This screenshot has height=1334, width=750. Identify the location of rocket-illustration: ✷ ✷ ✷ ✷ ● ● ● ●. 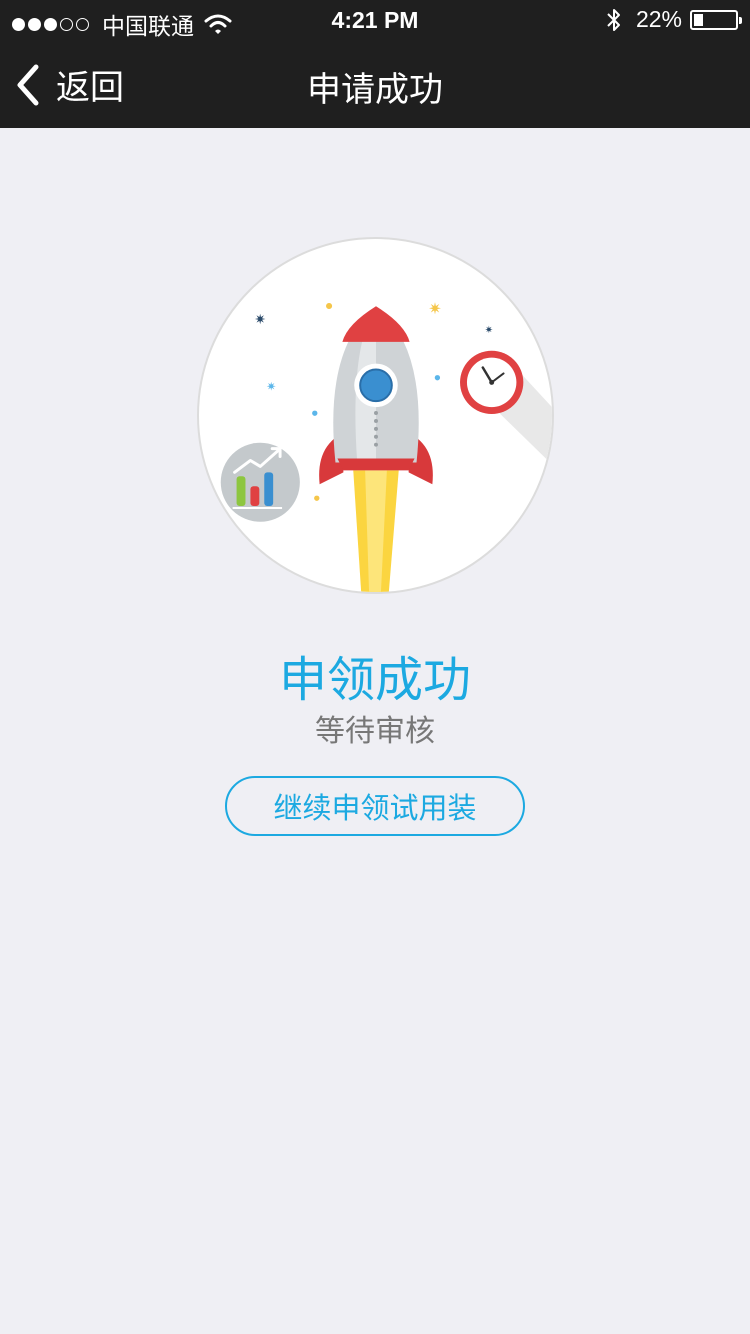
(375, 415).